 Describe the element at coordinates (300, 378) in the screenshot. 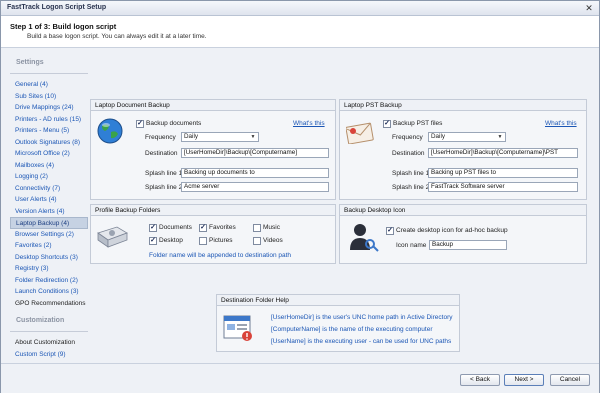

I see `footer-bar: < Back Next > Cancel` at that location.